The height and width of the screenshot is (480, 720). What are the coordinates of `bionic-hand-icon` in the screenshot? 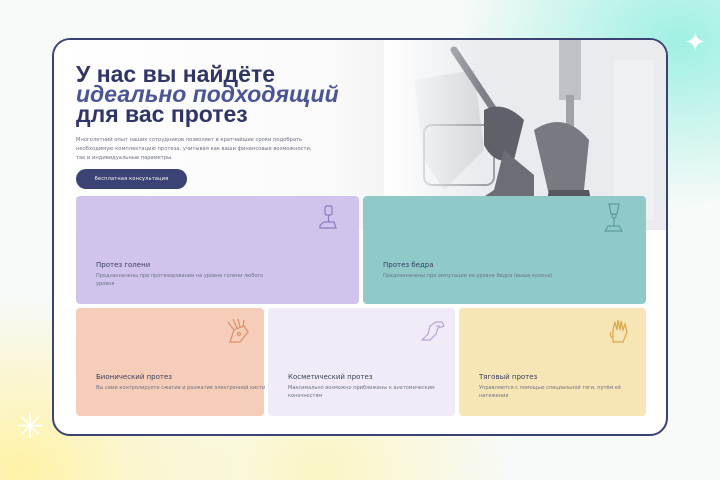 It's located at (238, 330).